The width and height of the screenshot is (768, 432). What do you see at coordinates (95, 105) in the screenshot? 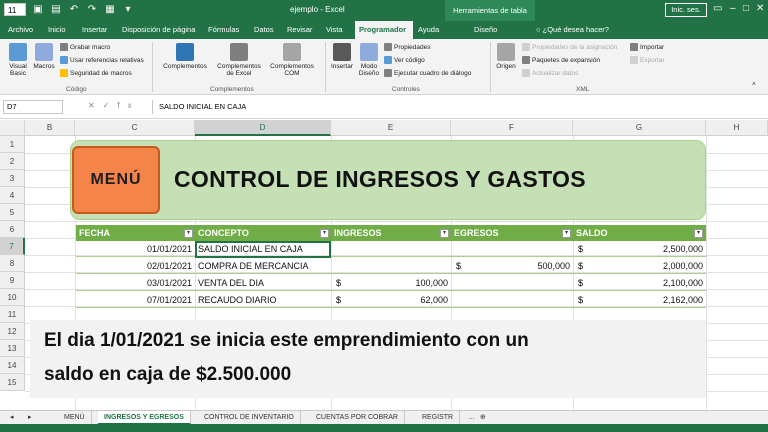
I see `cancel-icon: ✕` at bounding box center [95, 105].